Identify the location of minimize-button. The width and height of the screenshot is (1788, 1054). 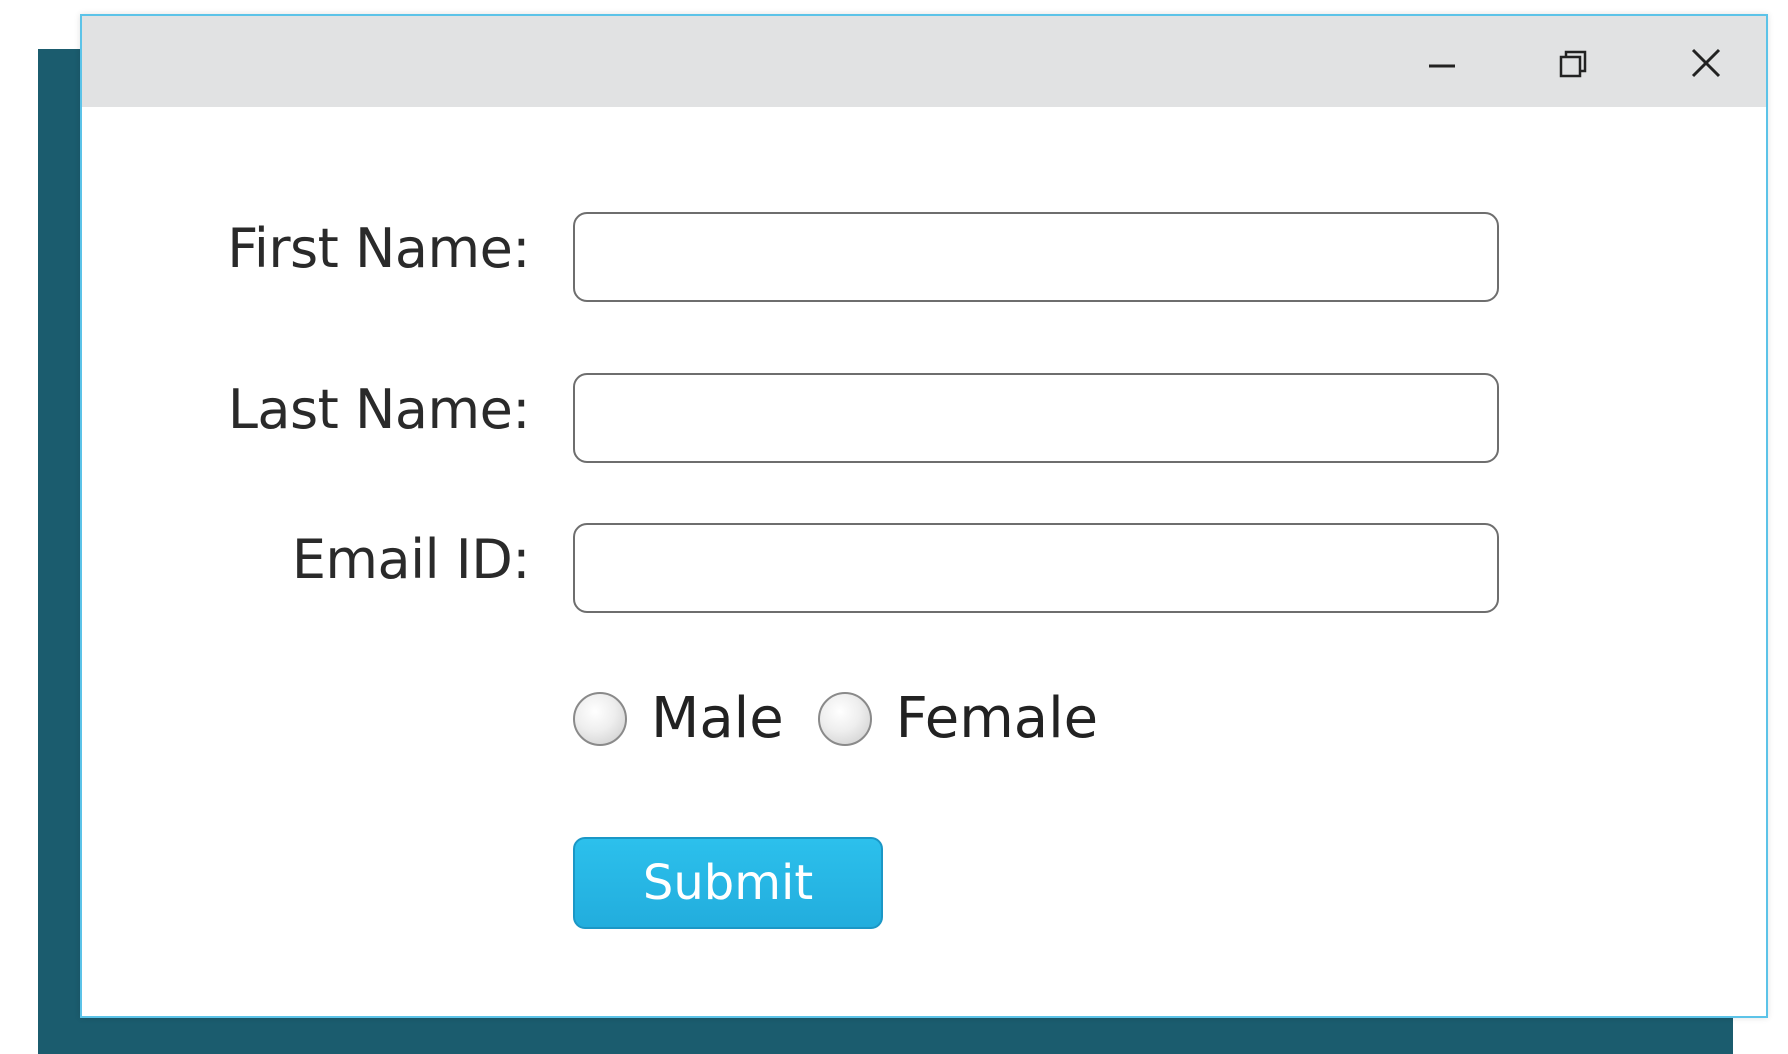
(1442, 61).